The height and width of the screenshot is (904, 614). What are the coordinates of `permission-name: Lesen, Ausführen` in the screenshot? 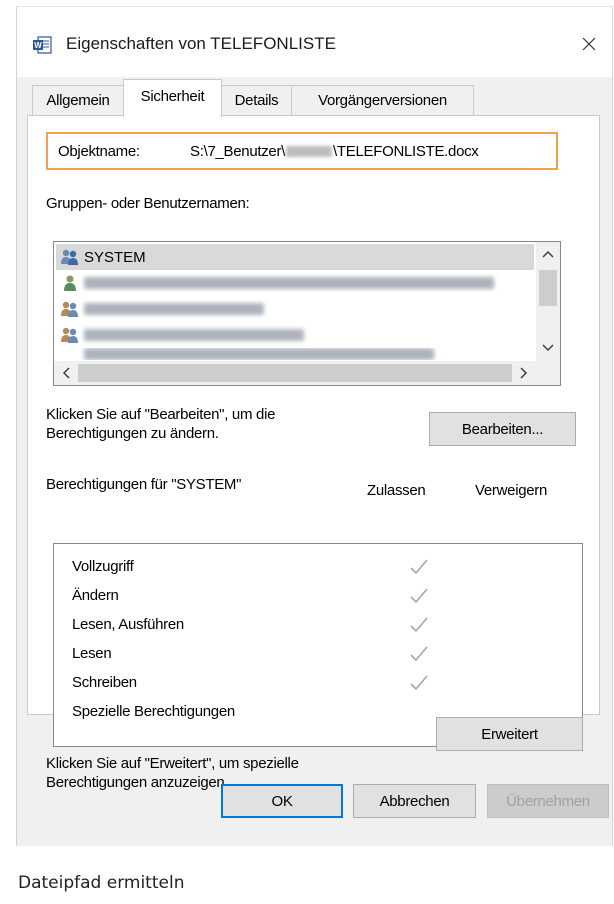 It's located at (128, 624).